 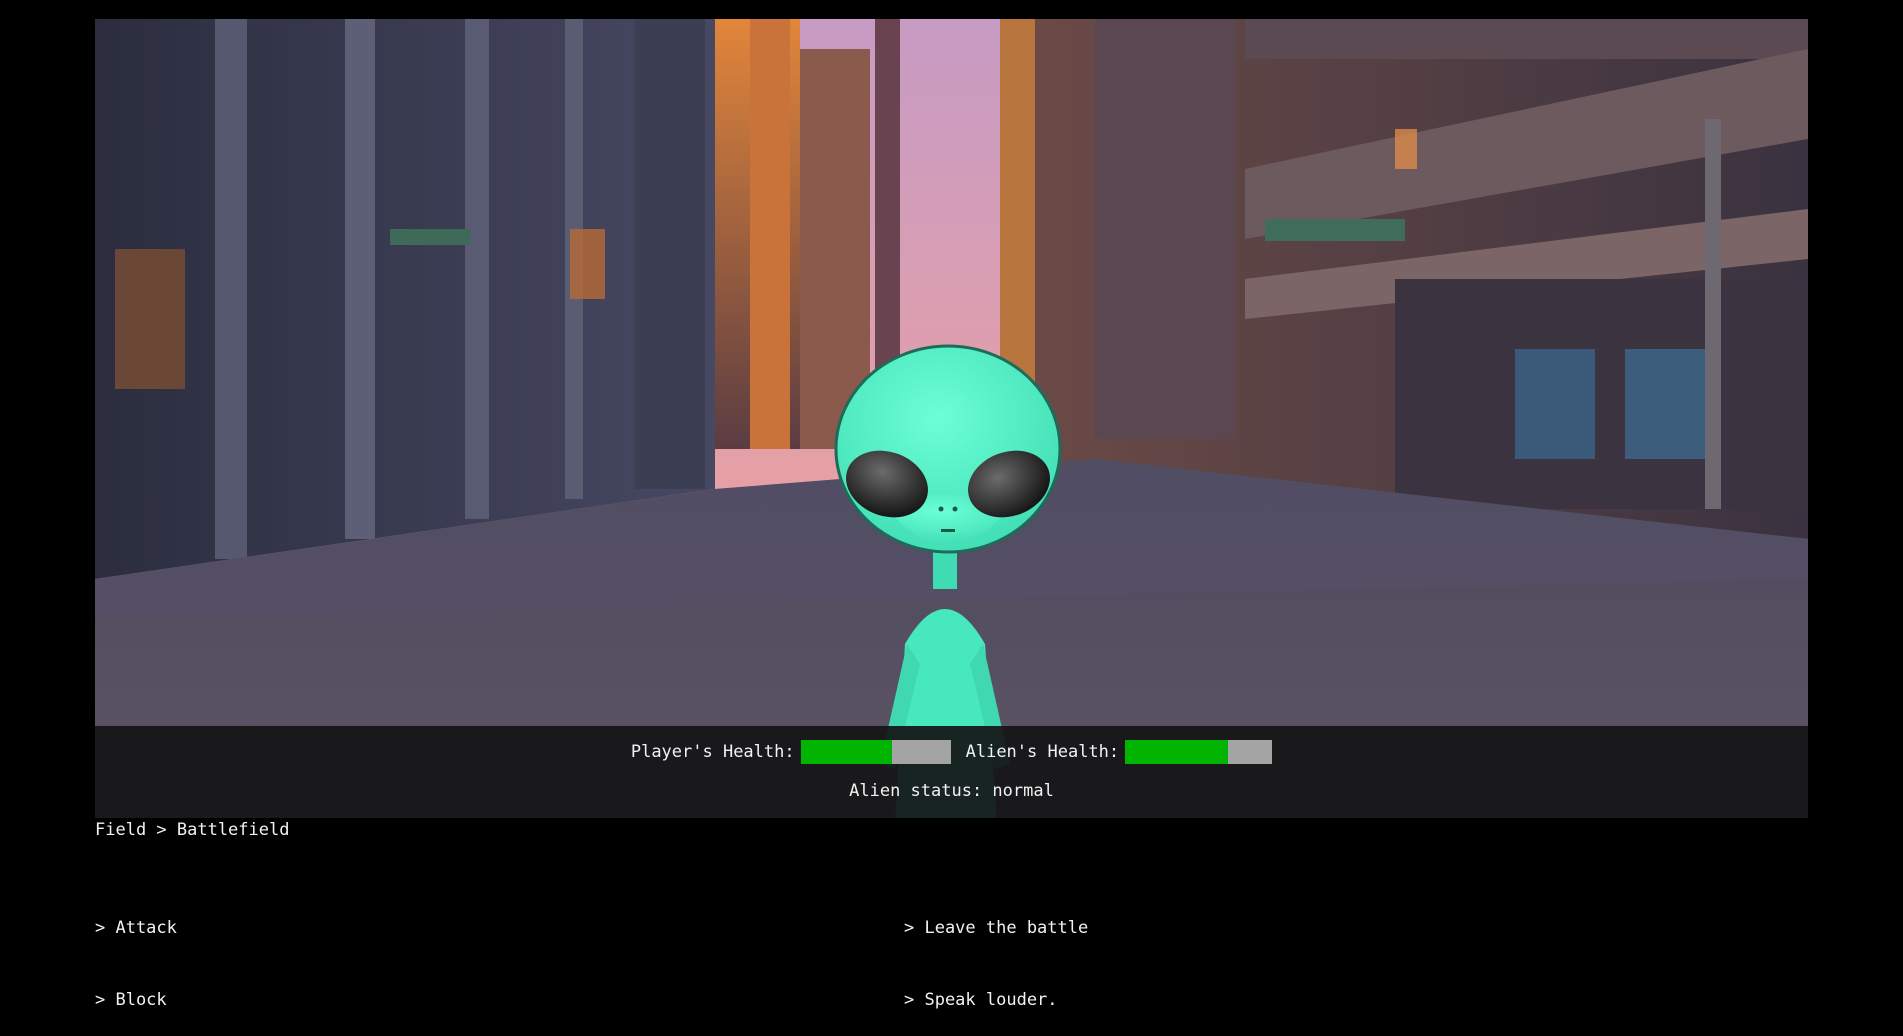 I want to click on alien-health-label: Alien's Health:, so click(x=1042, y=752).